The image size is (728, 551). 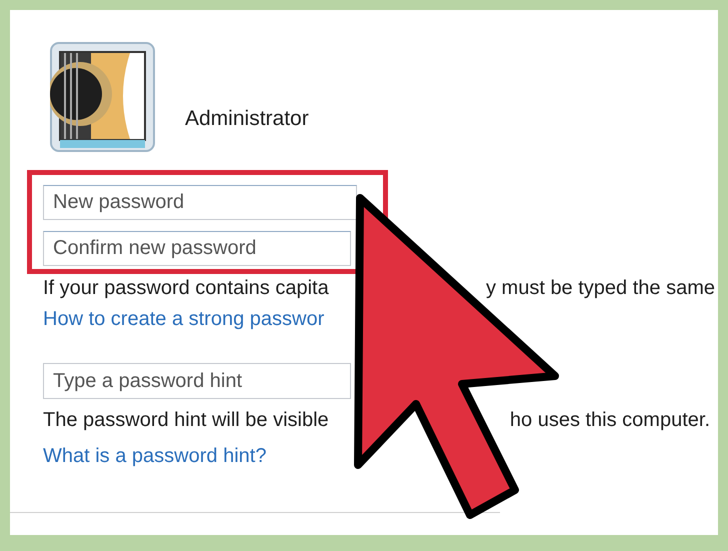 I want to click on case-note: y must be typed the same, so click(x=600, y=288).